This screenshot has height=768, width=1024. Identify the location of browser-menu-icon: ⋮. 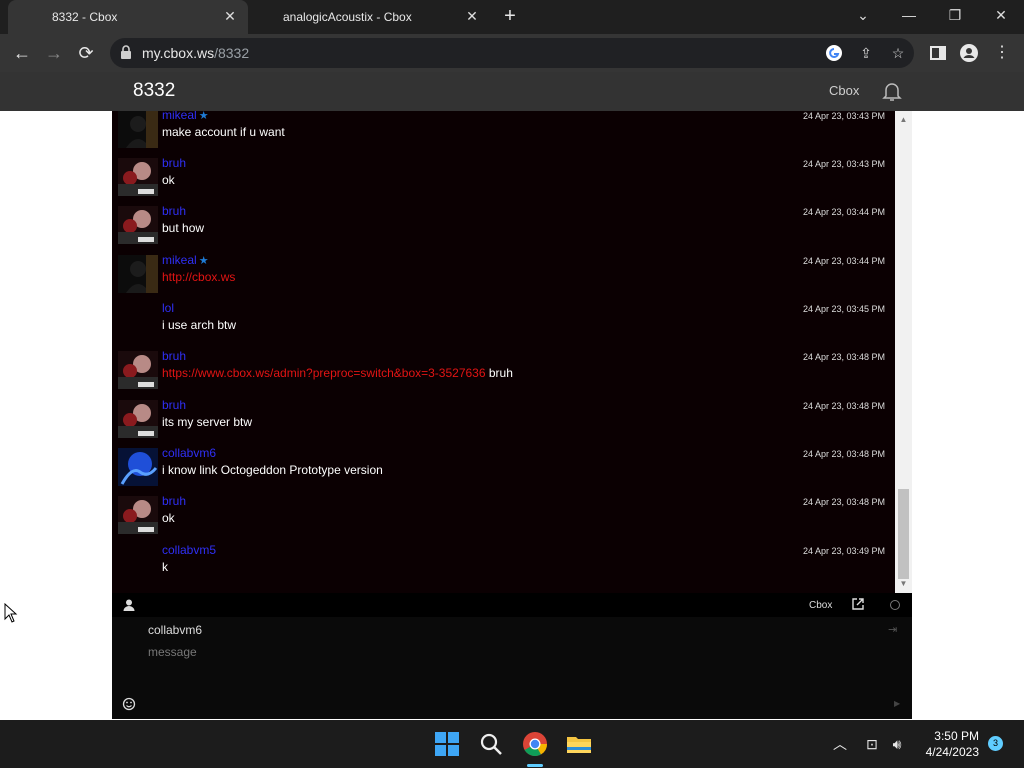
(1002, 53).